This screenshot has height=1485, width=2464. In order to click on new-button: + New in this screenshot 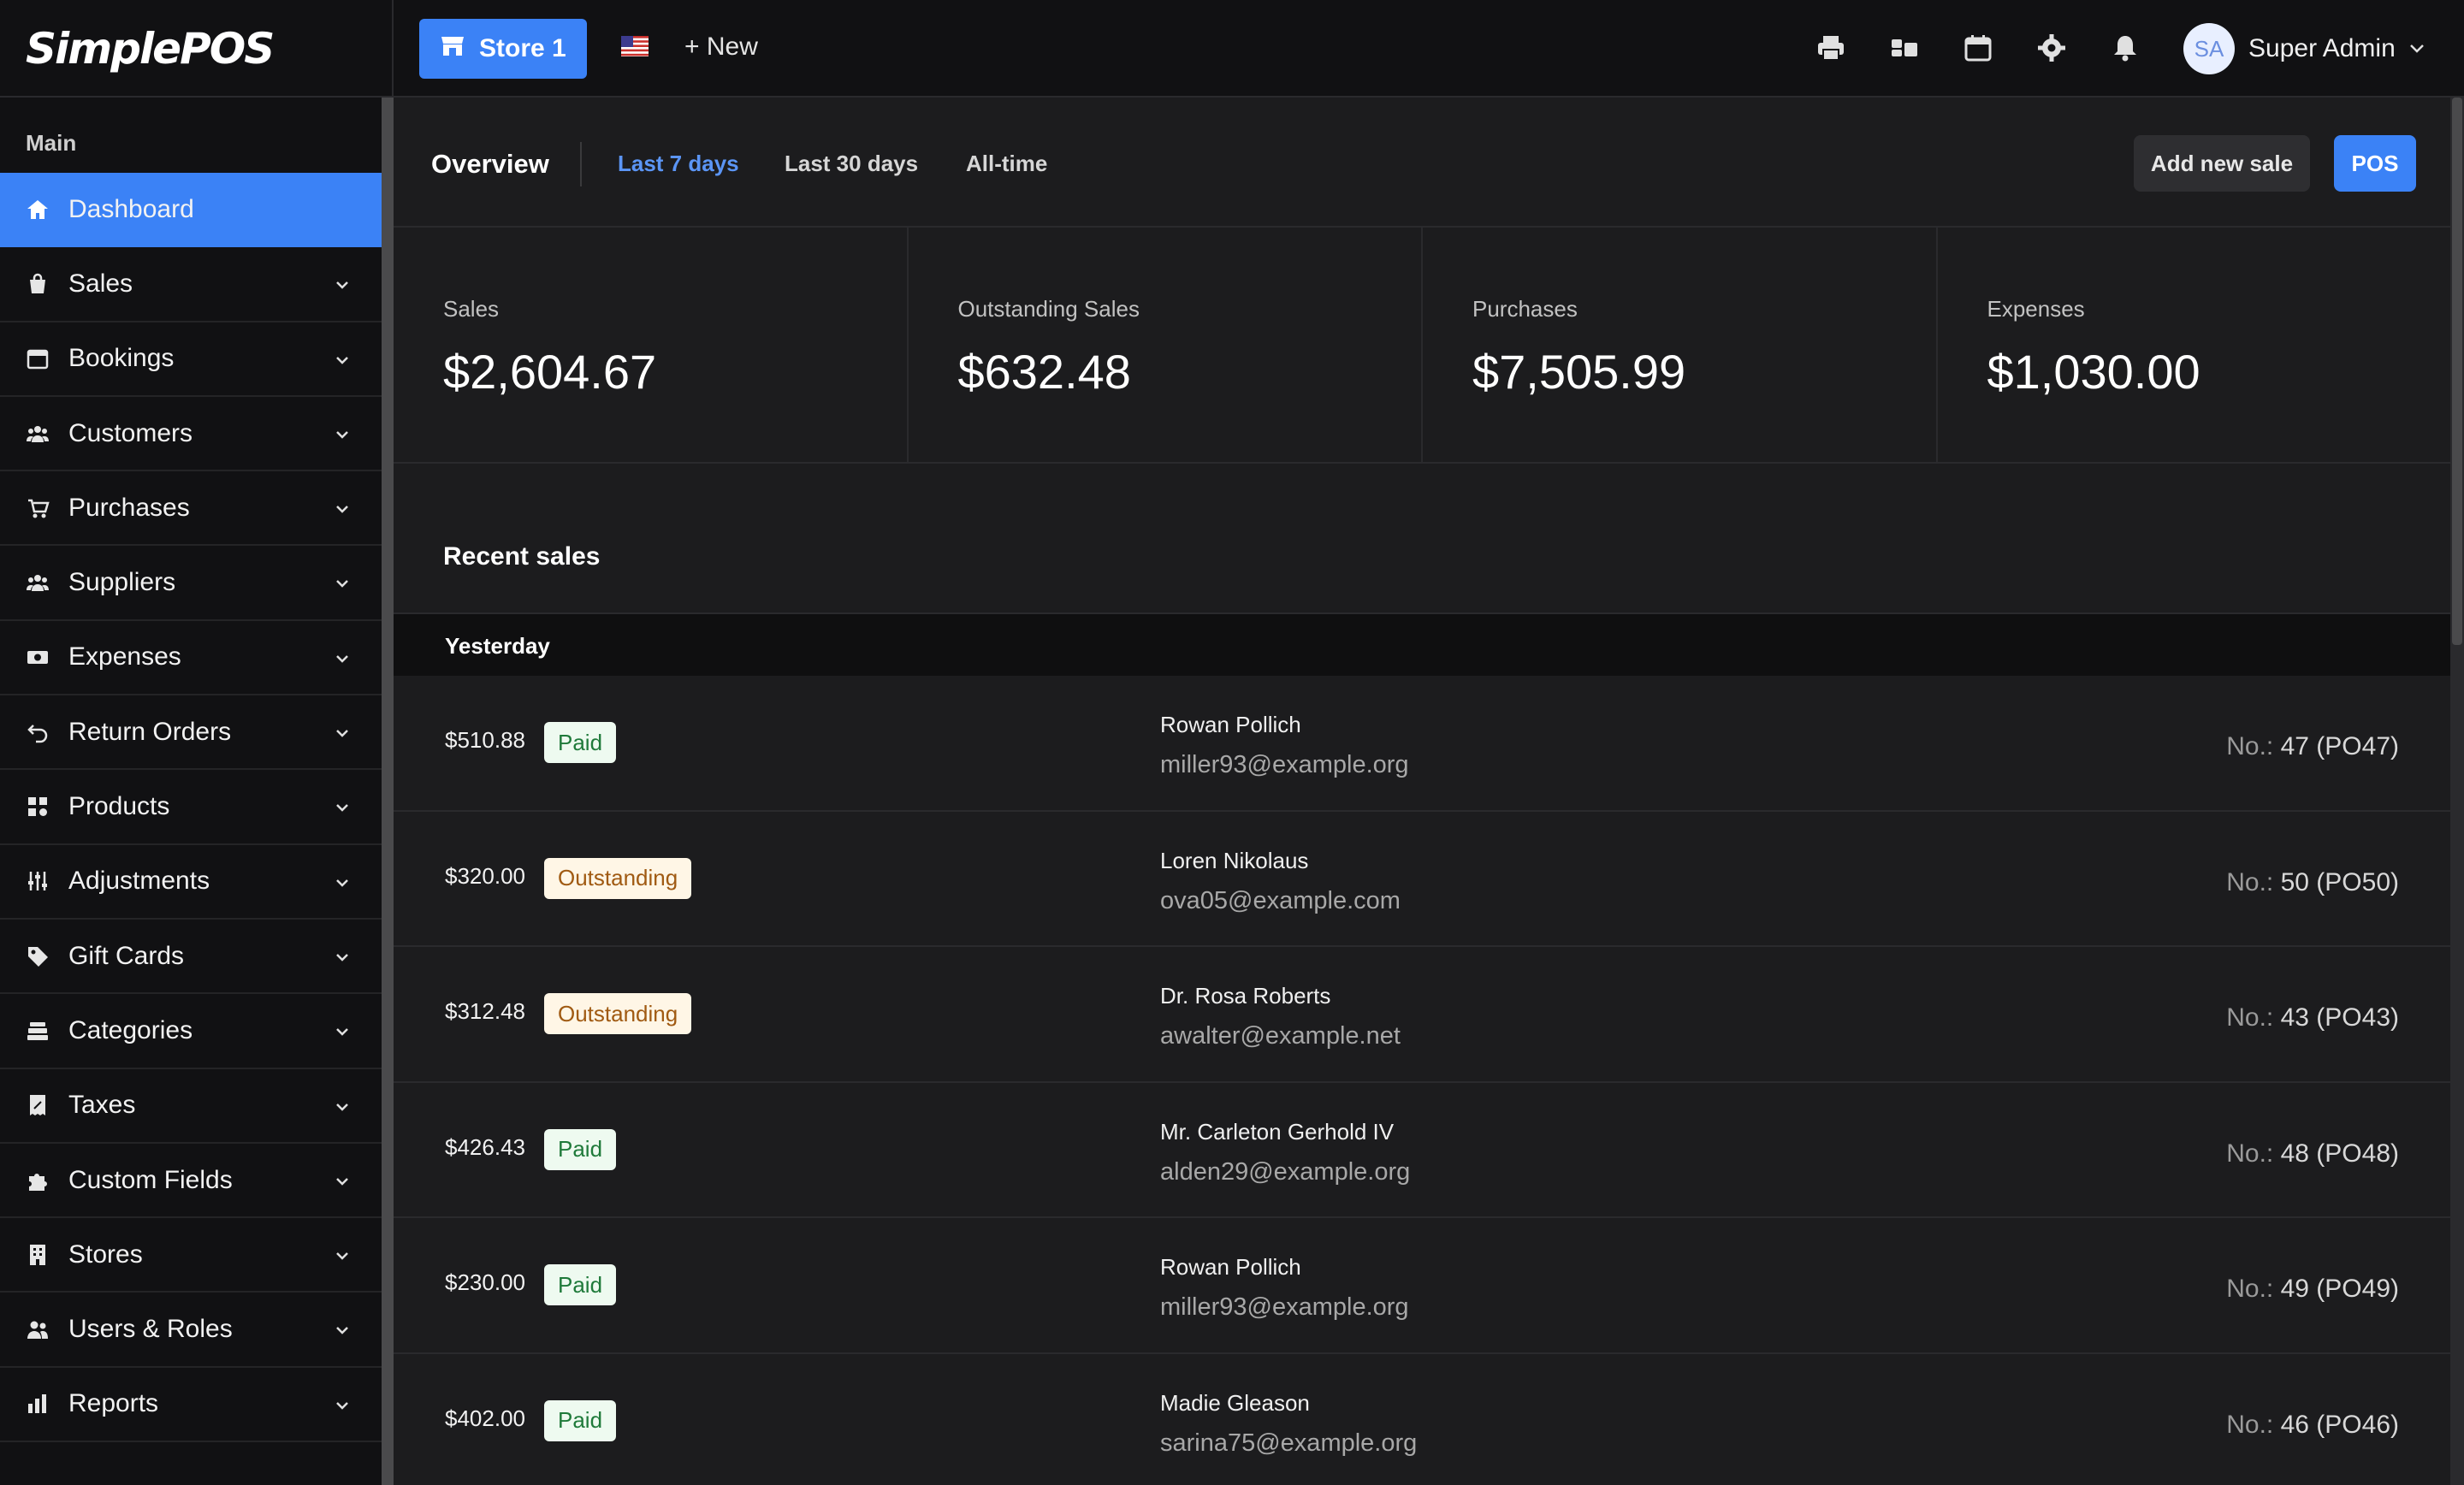, I will do `click(721, 47)`.